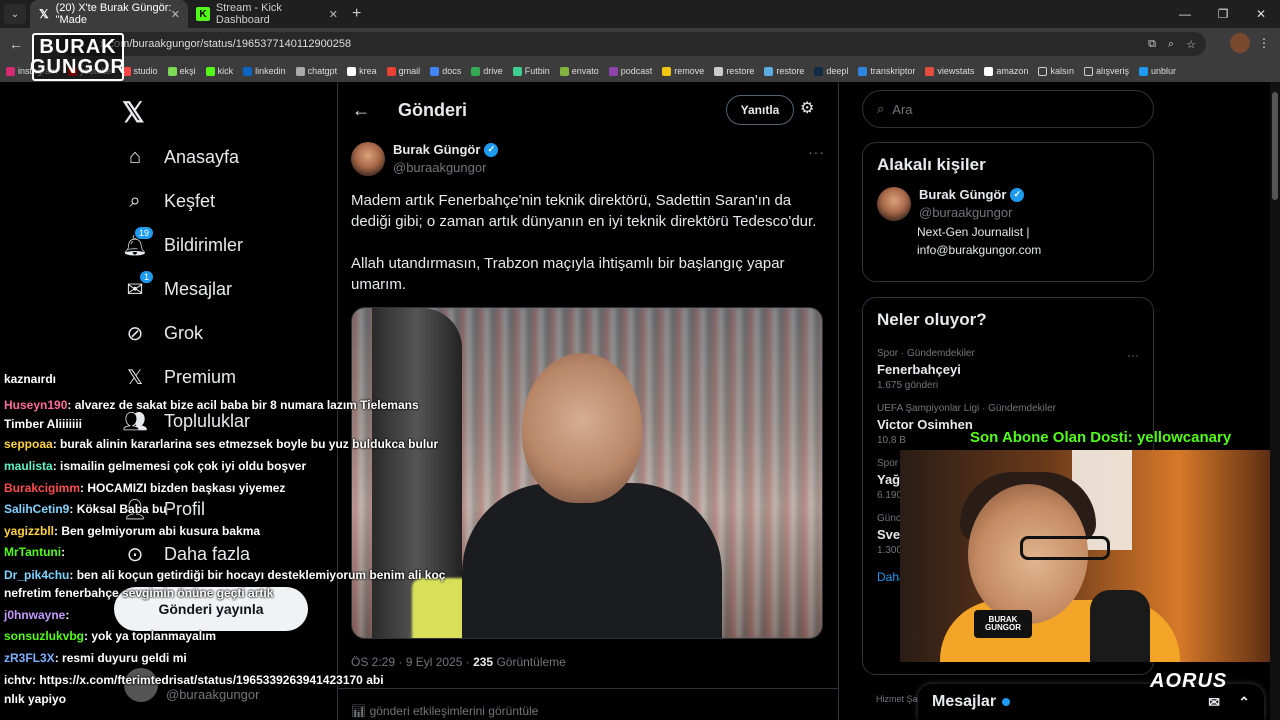  Describe the element at coordinates (403, 71) in the screenshot. I see `bookmark-item: gmail` at that location.